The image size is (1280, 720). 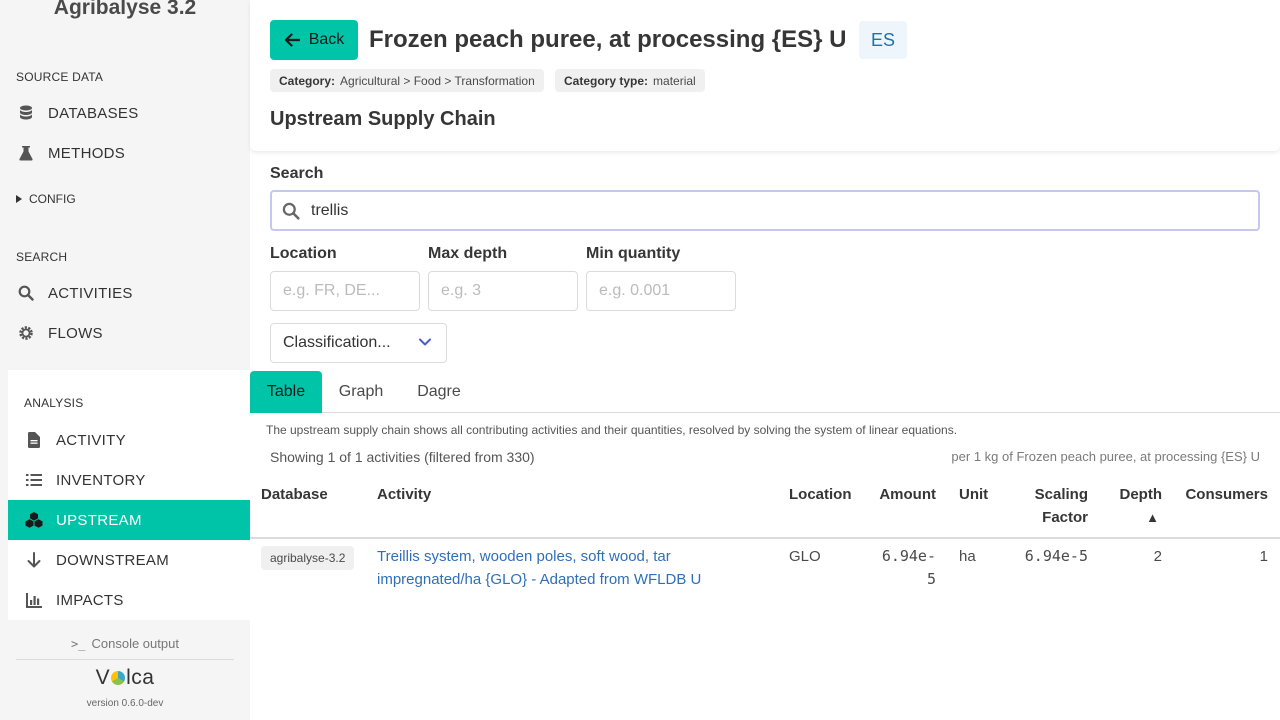 I want to click on sidebar-item-label: ACTIVITY, so click(x=91, y=440).